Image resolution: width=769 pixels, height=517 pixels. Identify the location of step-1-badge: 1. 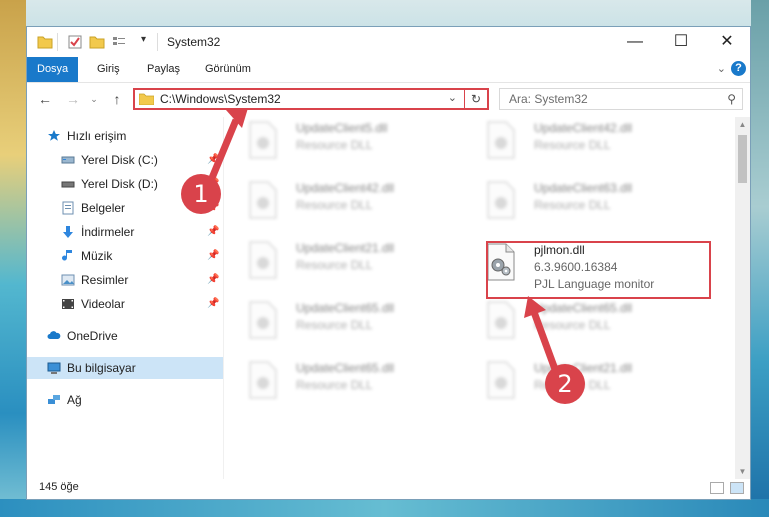
(201, 194).